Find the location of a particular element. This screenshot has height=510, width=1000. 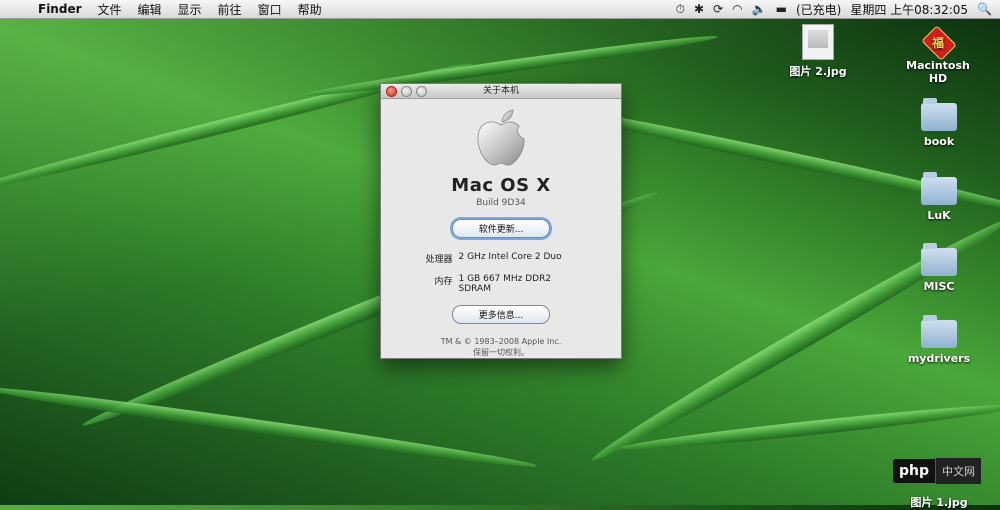

rights-text: 保留一切权利。 is located at coordinates (501, 352).